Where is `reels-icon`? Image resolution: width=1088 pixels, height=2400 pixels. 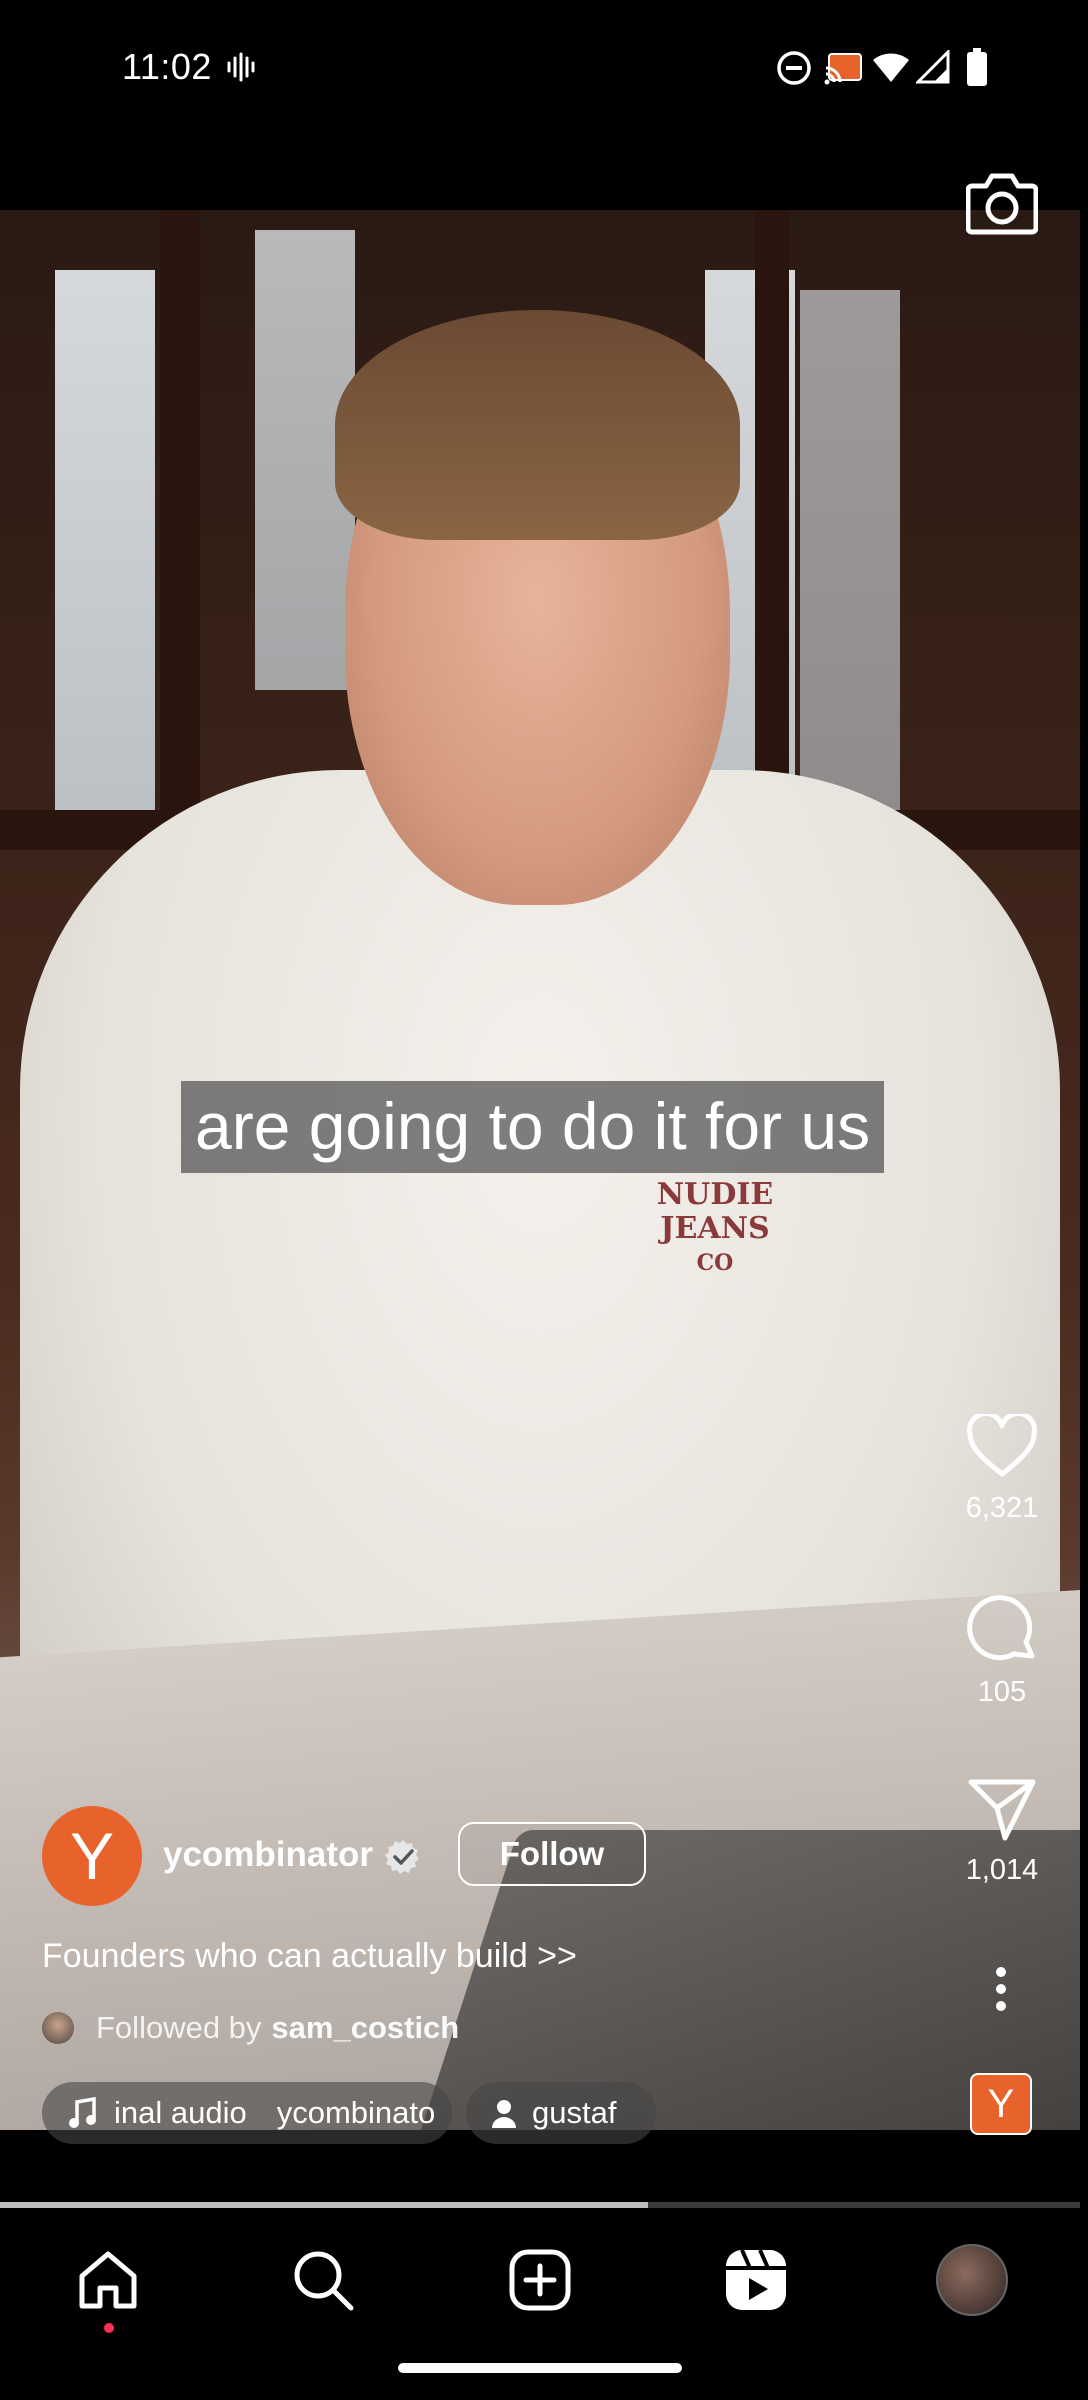 reels-icon is located at coordinates (756, 2279).